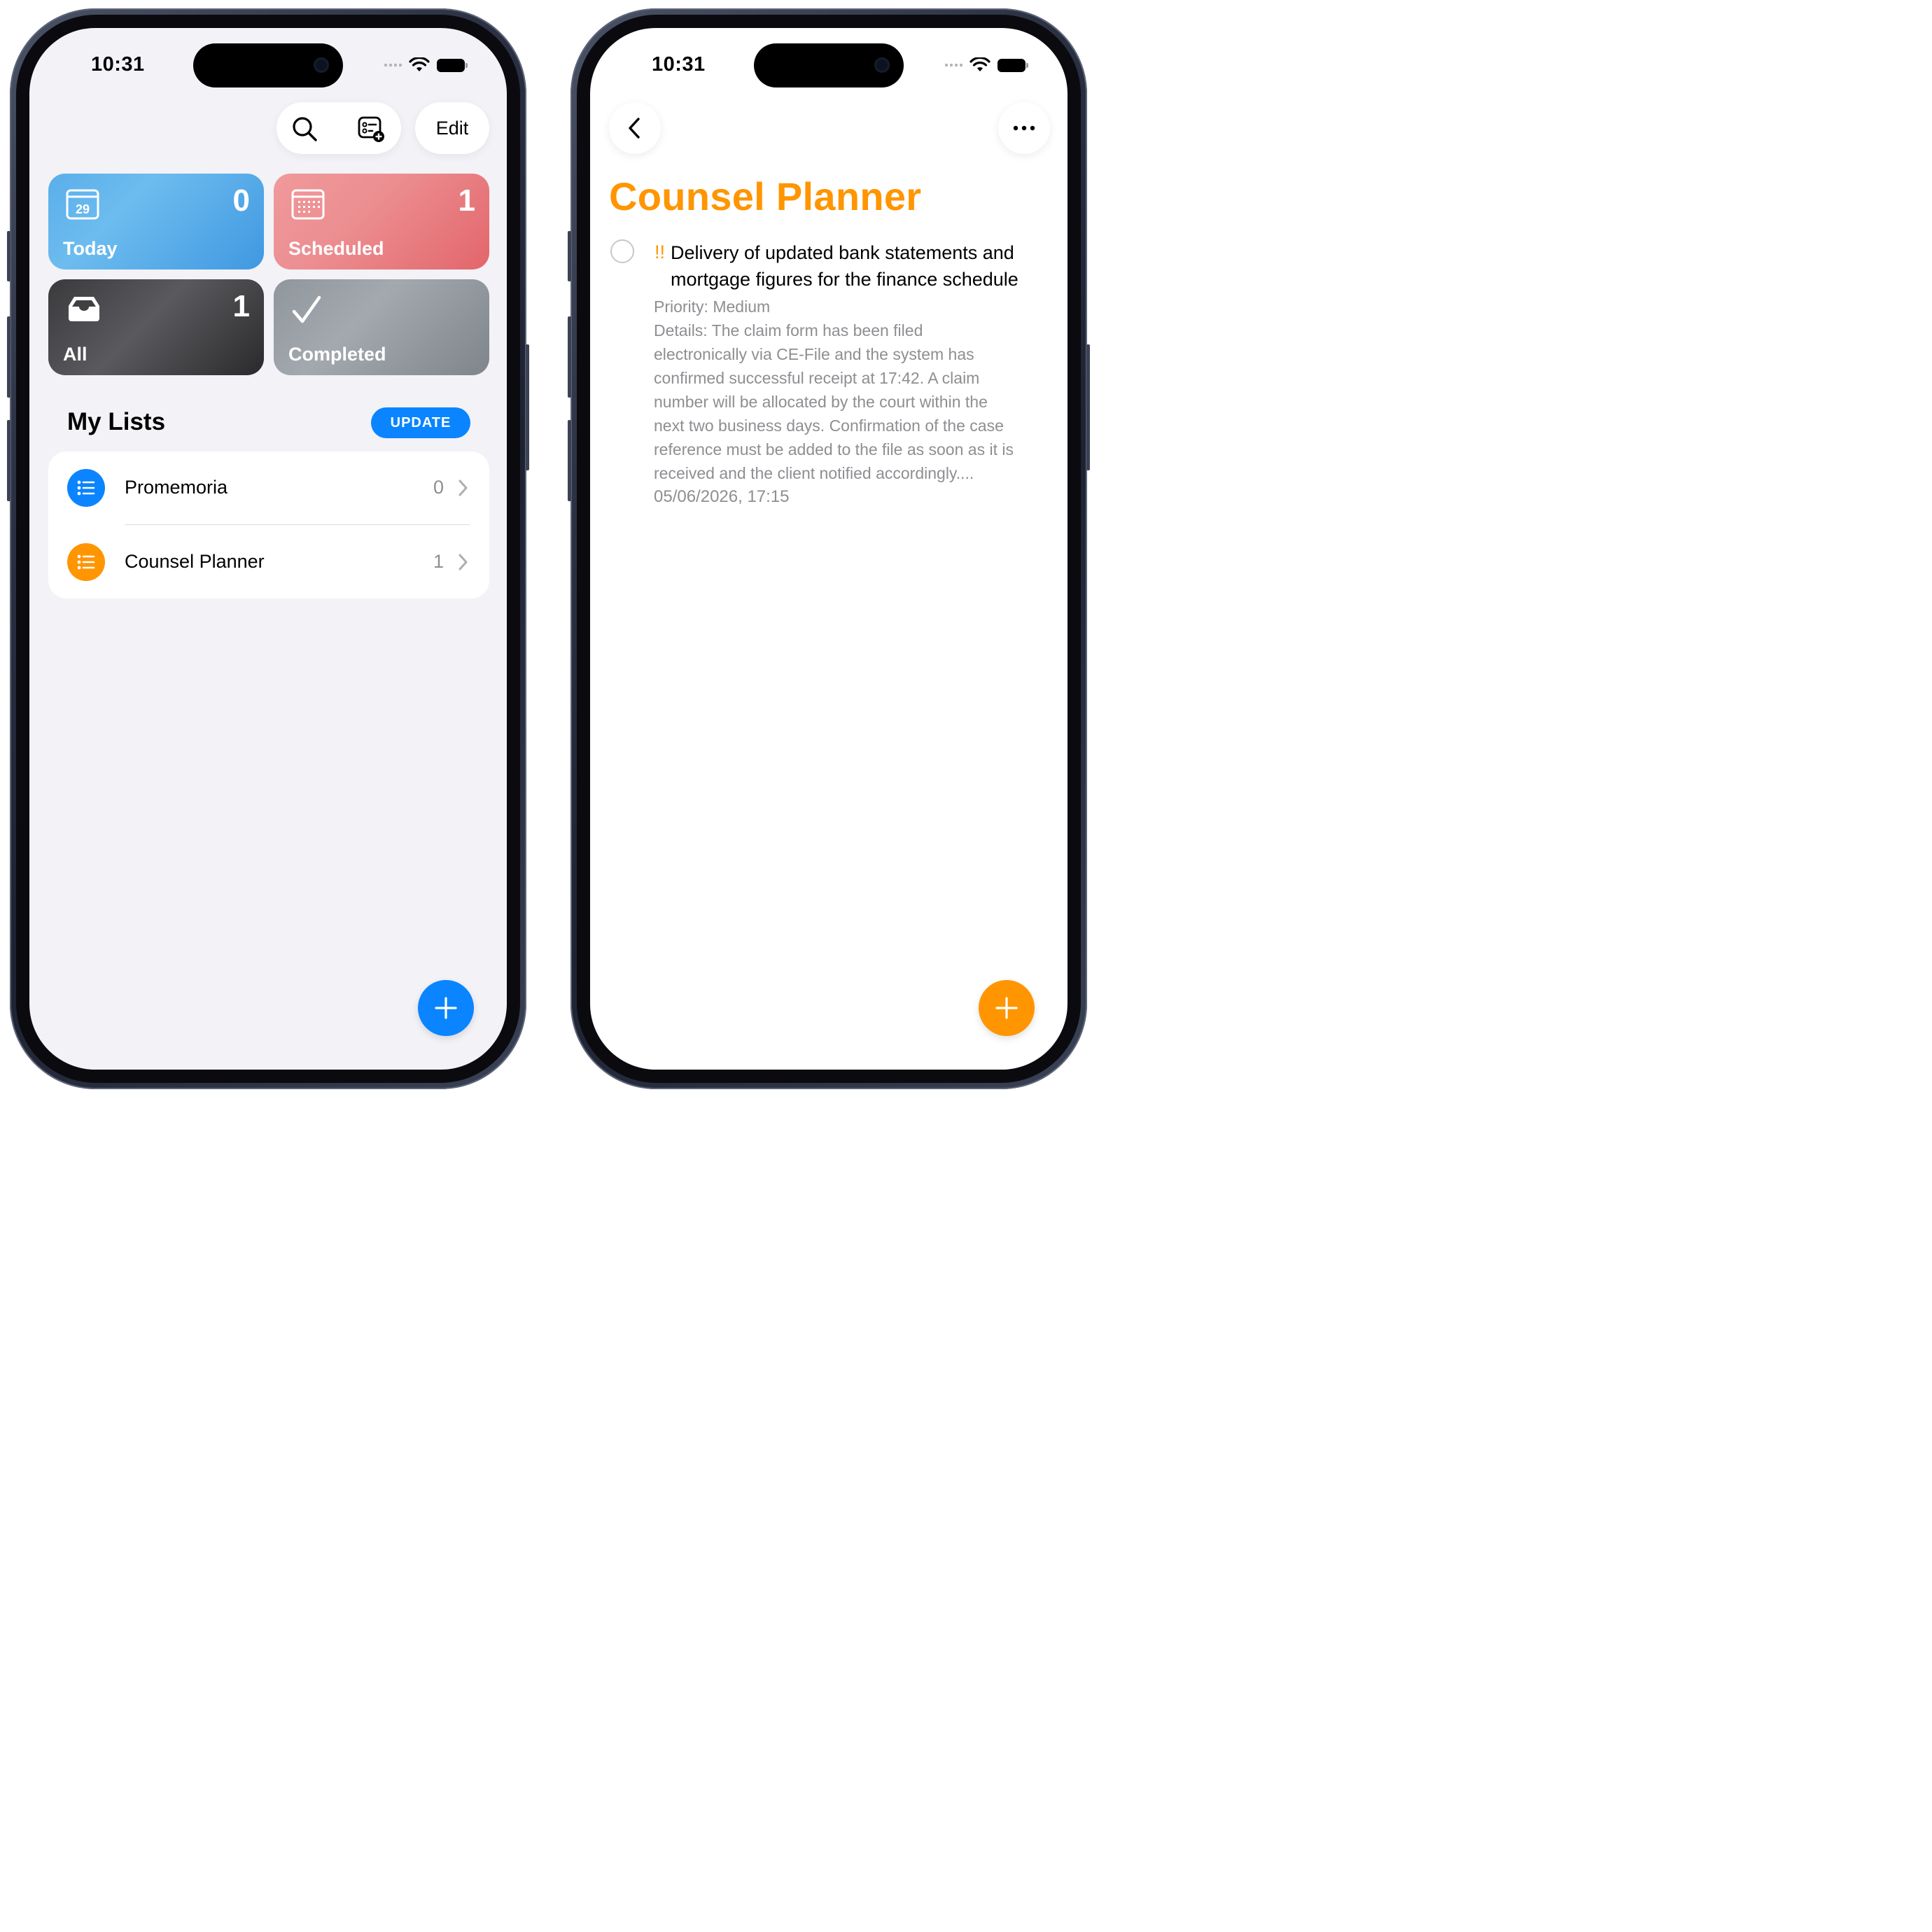 The width and height of the screenshot is (1932, 1932). I want to click on more-button, so click(1024, 128).